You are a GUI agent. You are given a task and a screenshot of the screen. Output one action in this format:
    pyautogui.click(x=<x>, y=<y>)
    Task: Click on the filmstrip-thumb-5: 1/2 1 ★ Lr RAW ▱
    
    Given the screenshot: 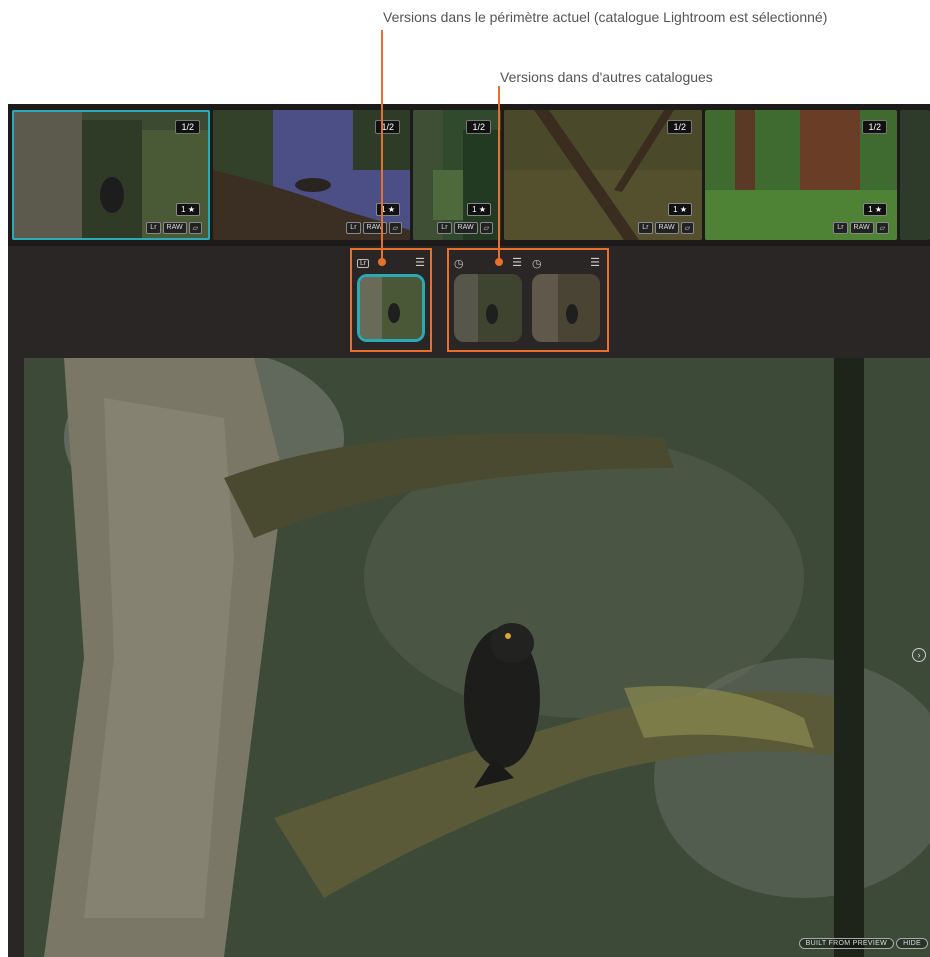 What is the action you would take?
    pyautogui.click(x=801, y=175)
    